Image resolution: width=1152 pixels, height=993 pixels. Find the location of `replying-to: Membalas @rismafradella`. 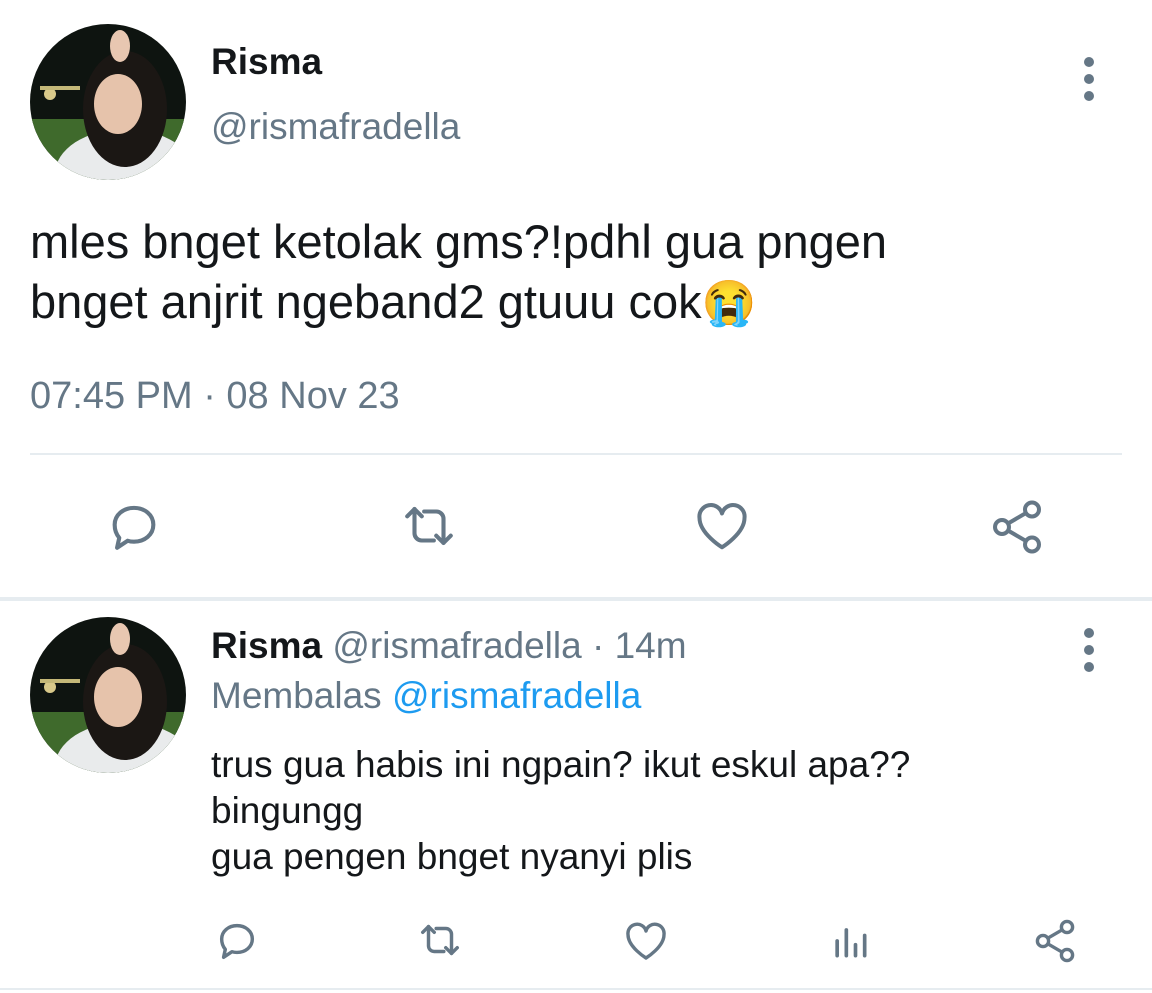

replying-to: Membalas @rismafradella is located at coordinates (426, 696).